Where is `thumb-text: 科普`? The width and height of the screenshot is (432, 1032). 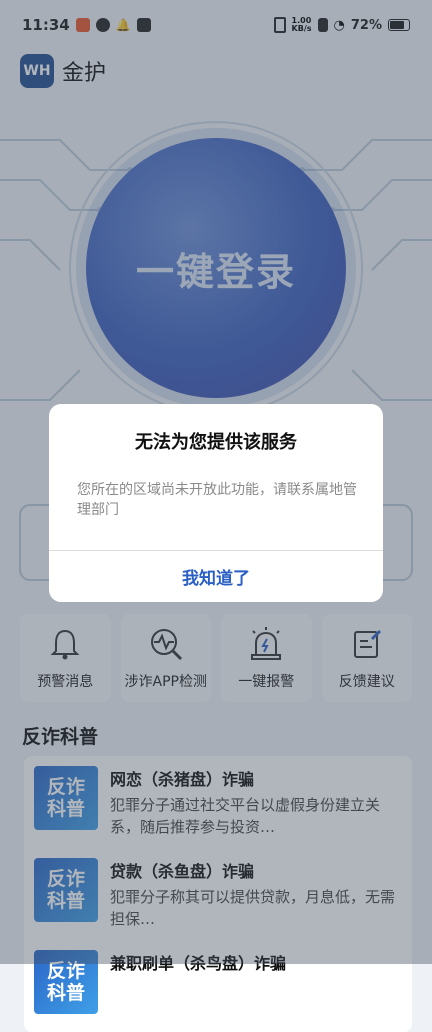 thumb-text: 科普 is located at coordinates (65, 993).